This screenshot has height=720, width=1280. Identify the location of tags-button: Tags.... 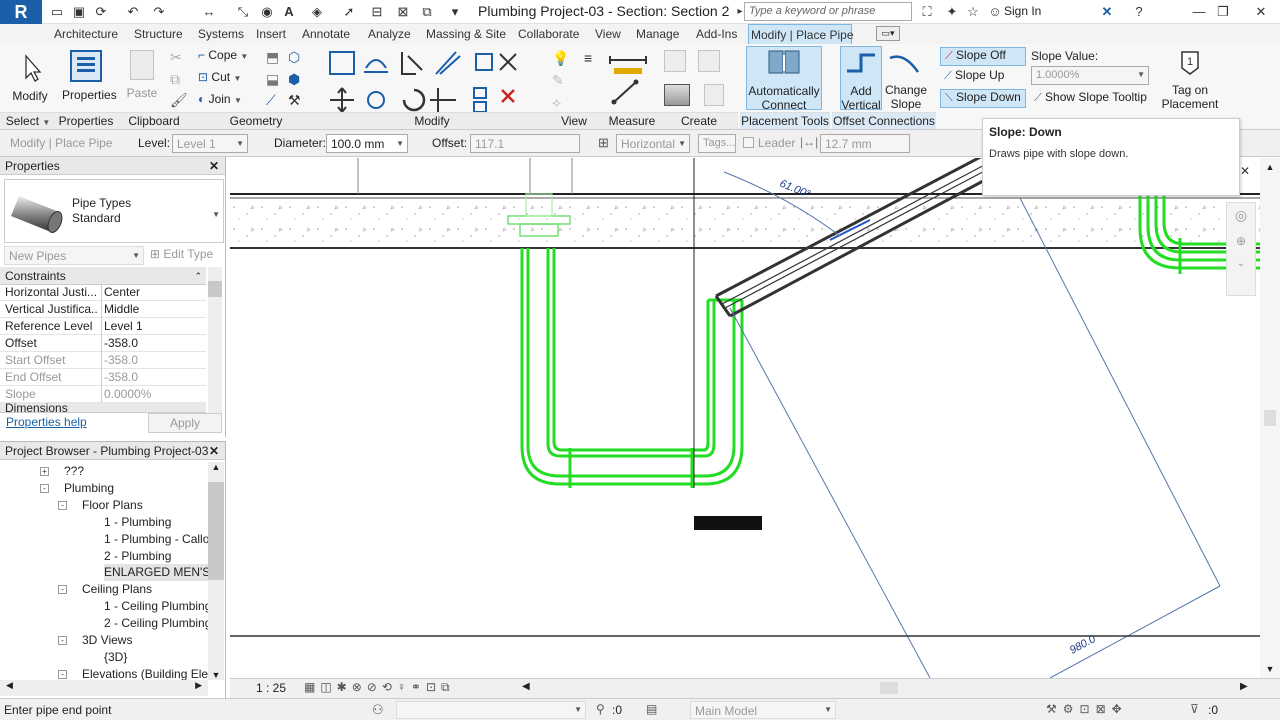
(717, 143).